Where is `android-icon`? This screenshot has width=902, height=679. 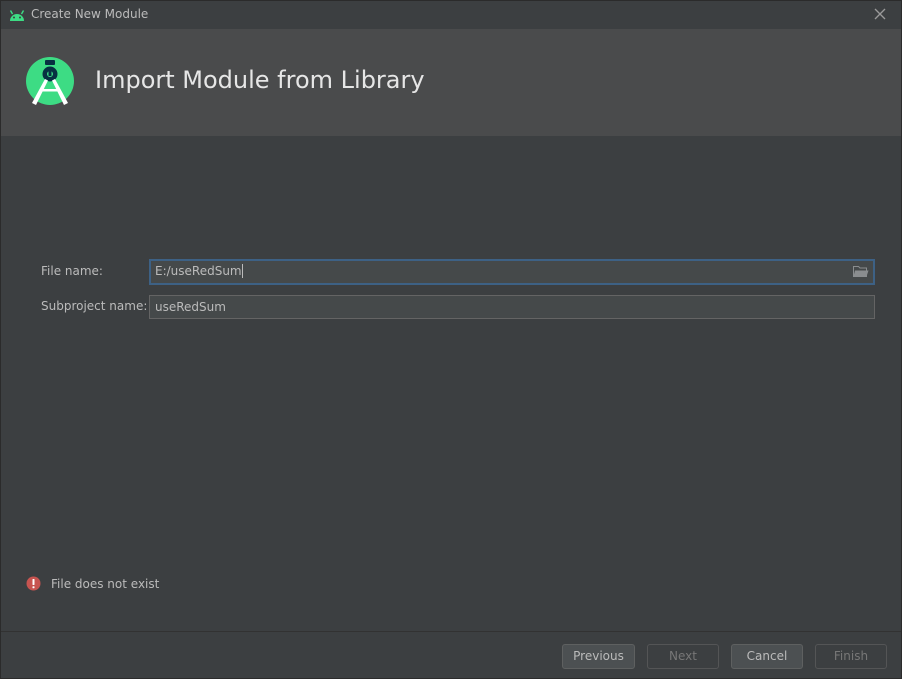 android-icon is located at coordinates (17, 15).